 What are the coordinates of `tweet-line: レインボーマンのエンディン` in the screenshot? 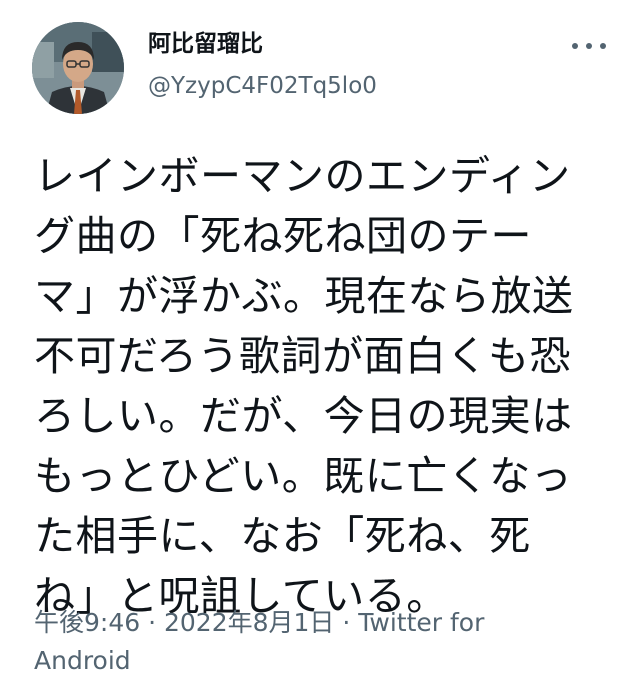 It's located at (302, 176).